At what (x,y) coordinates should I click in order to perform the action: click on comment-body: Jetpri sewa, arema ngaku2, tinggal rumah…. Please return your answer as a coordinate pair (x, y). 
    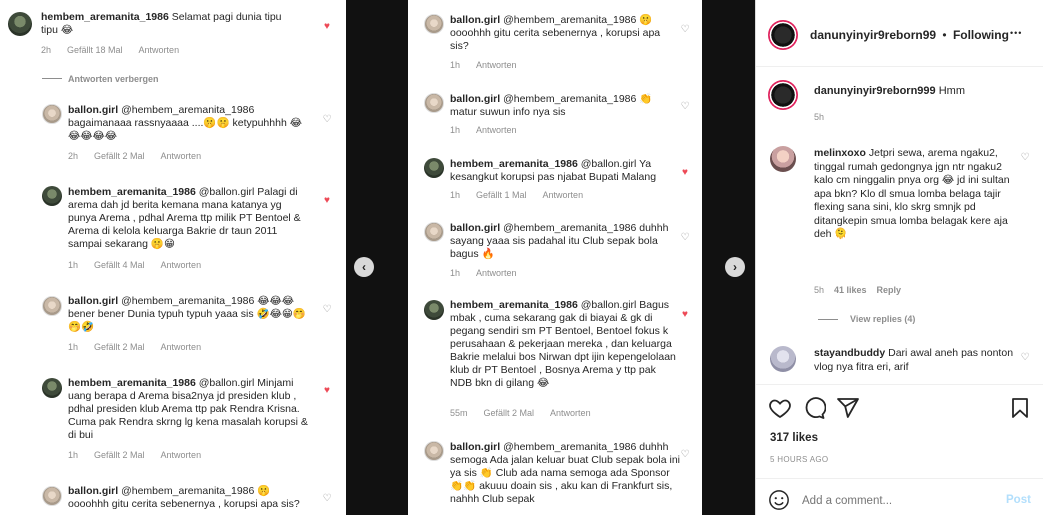
    Looking at the image, I should click on (912, 193).